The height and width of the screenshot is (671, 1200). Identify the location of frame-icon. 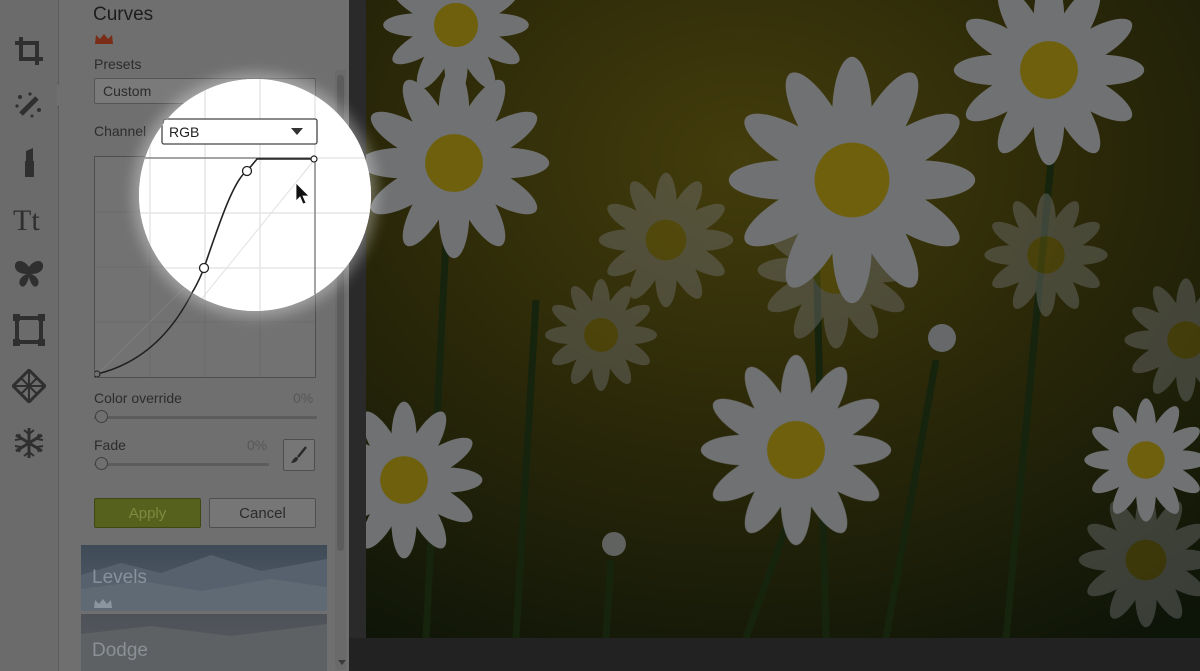
(29, 330).